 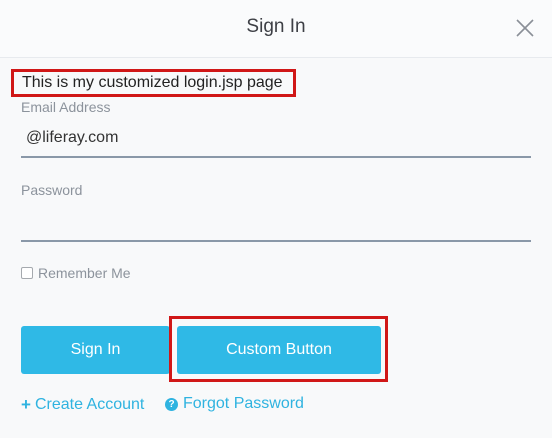 What do you see at coordinates (95, 350) in the screenshot?
I see `sign-in-button: Sign In` at bounding box center [95, 350].